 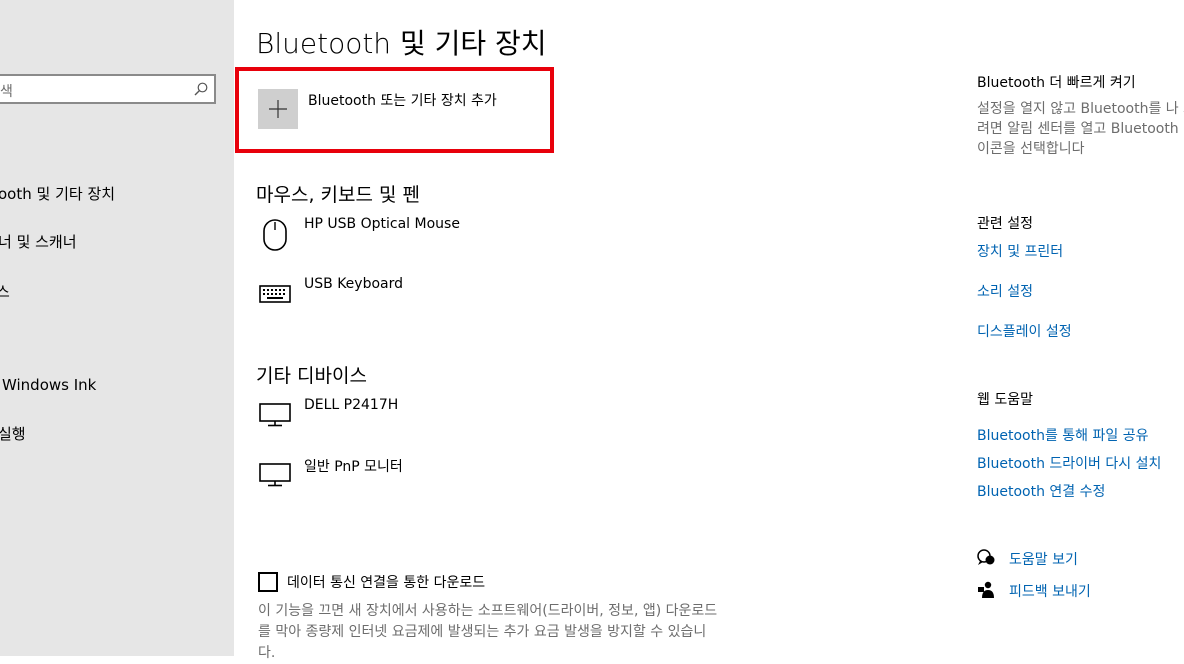 What do you see at coordinates (401, 43) in the screenshot?
I see `page-title: Bluetooth 및 기타 장치` at bounding box center [401, 43].